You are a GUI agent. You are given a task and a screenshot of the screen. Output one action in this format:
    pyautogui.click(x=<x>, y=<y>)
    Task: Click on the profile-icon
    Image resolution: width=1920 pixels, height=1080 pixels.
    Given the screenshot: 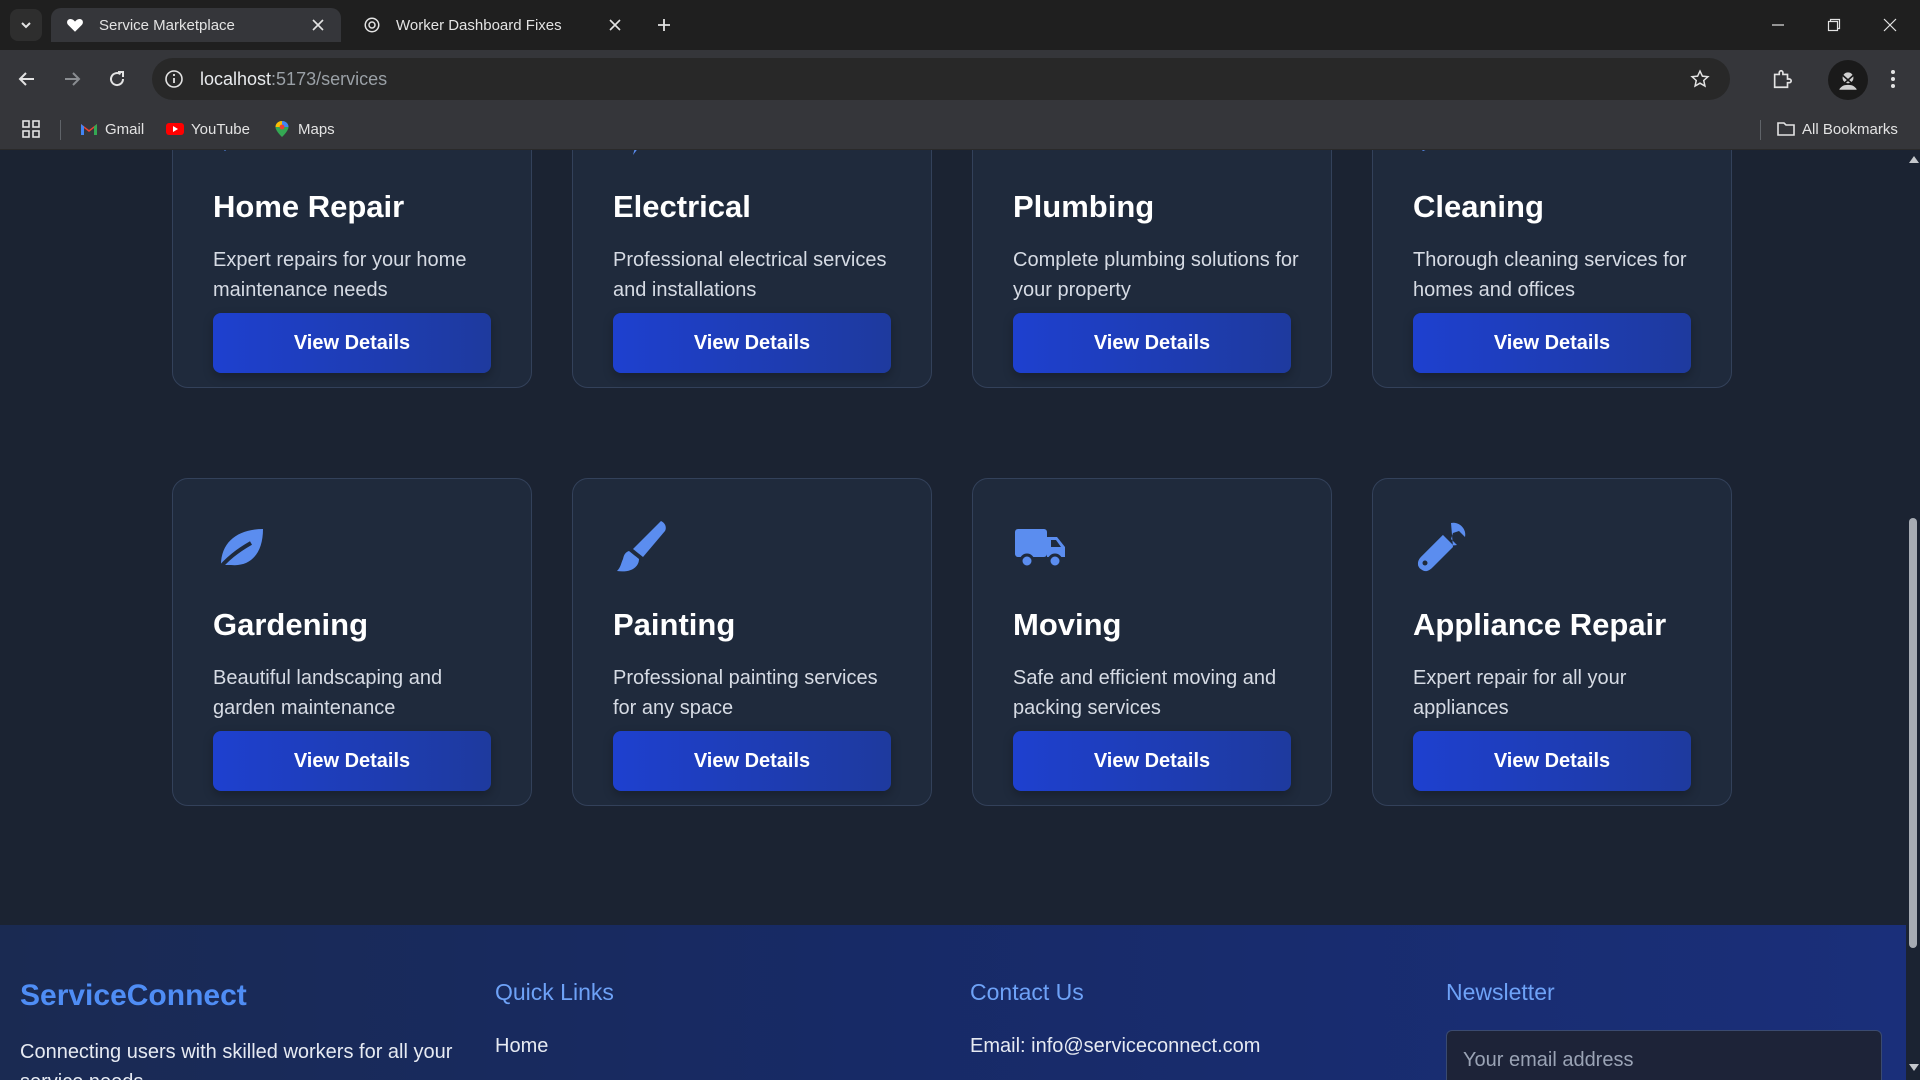 What is the action you would take?
    pyautogui.click(x=1848, y=80)
    